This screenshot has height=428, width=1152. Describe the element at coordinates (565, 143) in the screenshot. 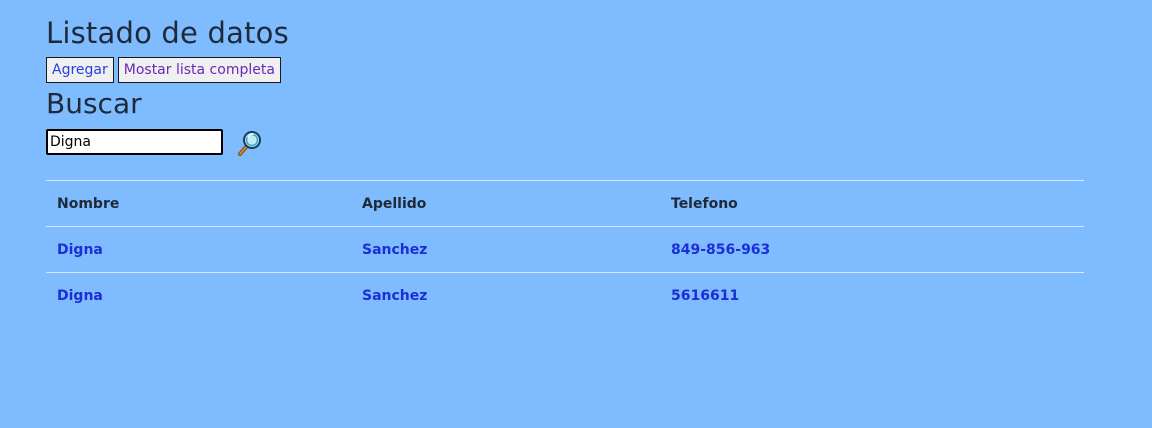

I see `search-row` at that location.